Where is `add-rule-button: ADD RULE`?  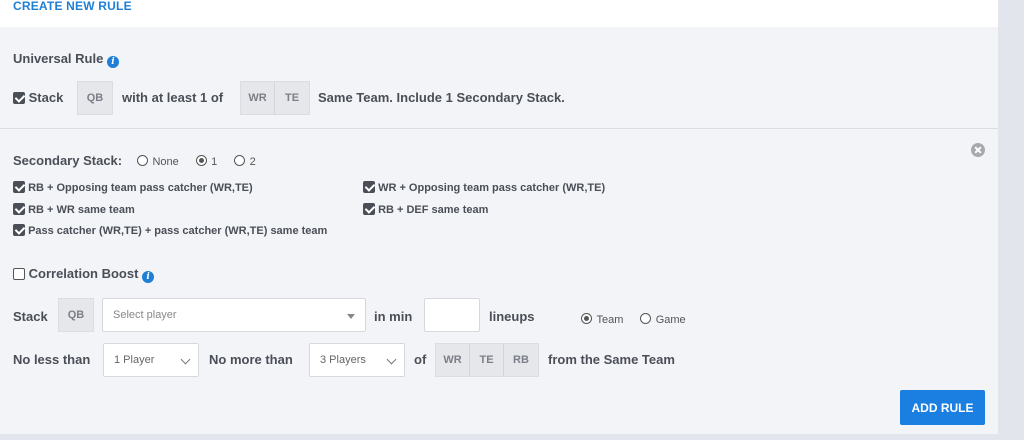 add-rule-button: ADD RULE is located at coordinates (942, 407).